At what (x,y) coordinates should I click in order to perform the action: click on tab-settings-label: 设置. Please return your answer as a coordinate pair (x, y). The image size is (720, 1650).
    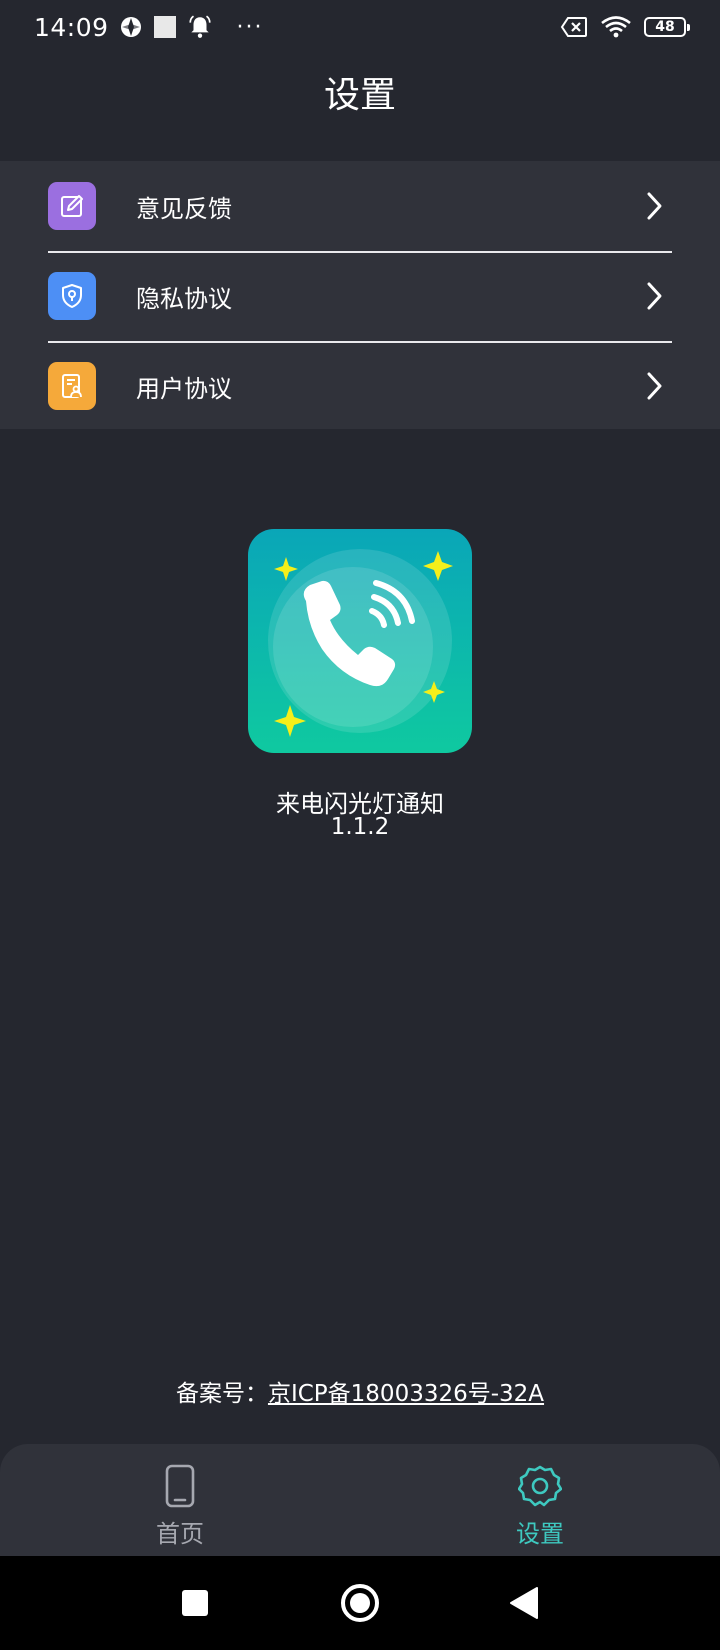
    Looking at the image, I should click on (540, 1534).